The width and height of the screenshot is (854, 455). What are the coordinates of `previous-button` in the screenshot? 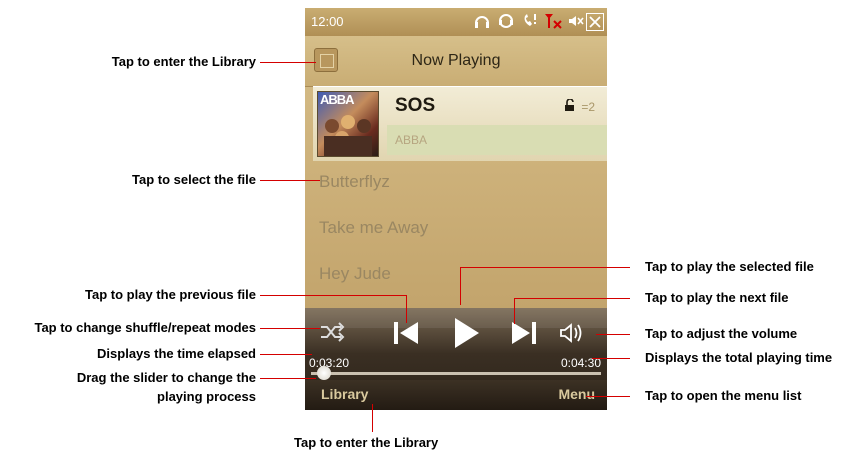 It's located at (406, 335).